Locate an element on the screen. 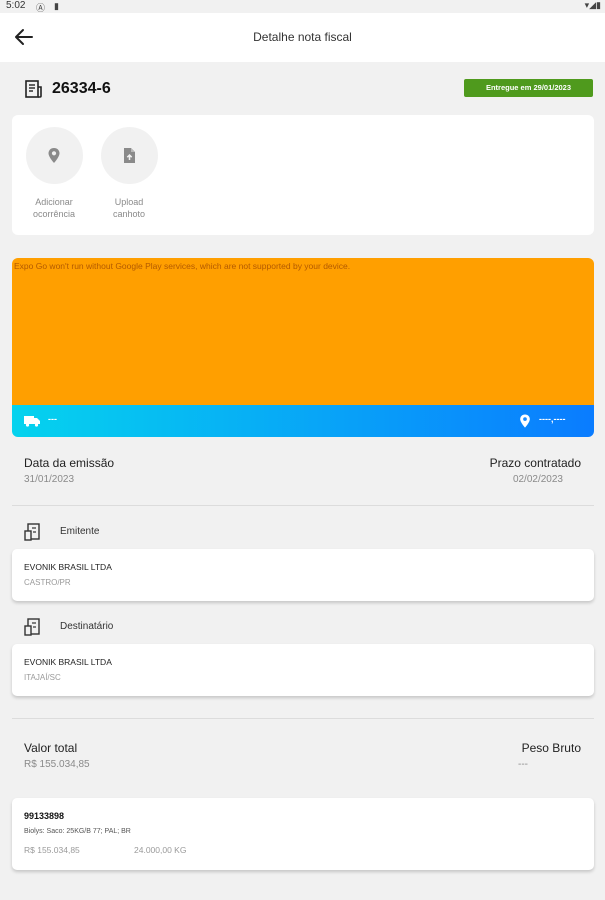  add-occurrence-button: Adicionar ocorrência is located at coordinates (54, 173).